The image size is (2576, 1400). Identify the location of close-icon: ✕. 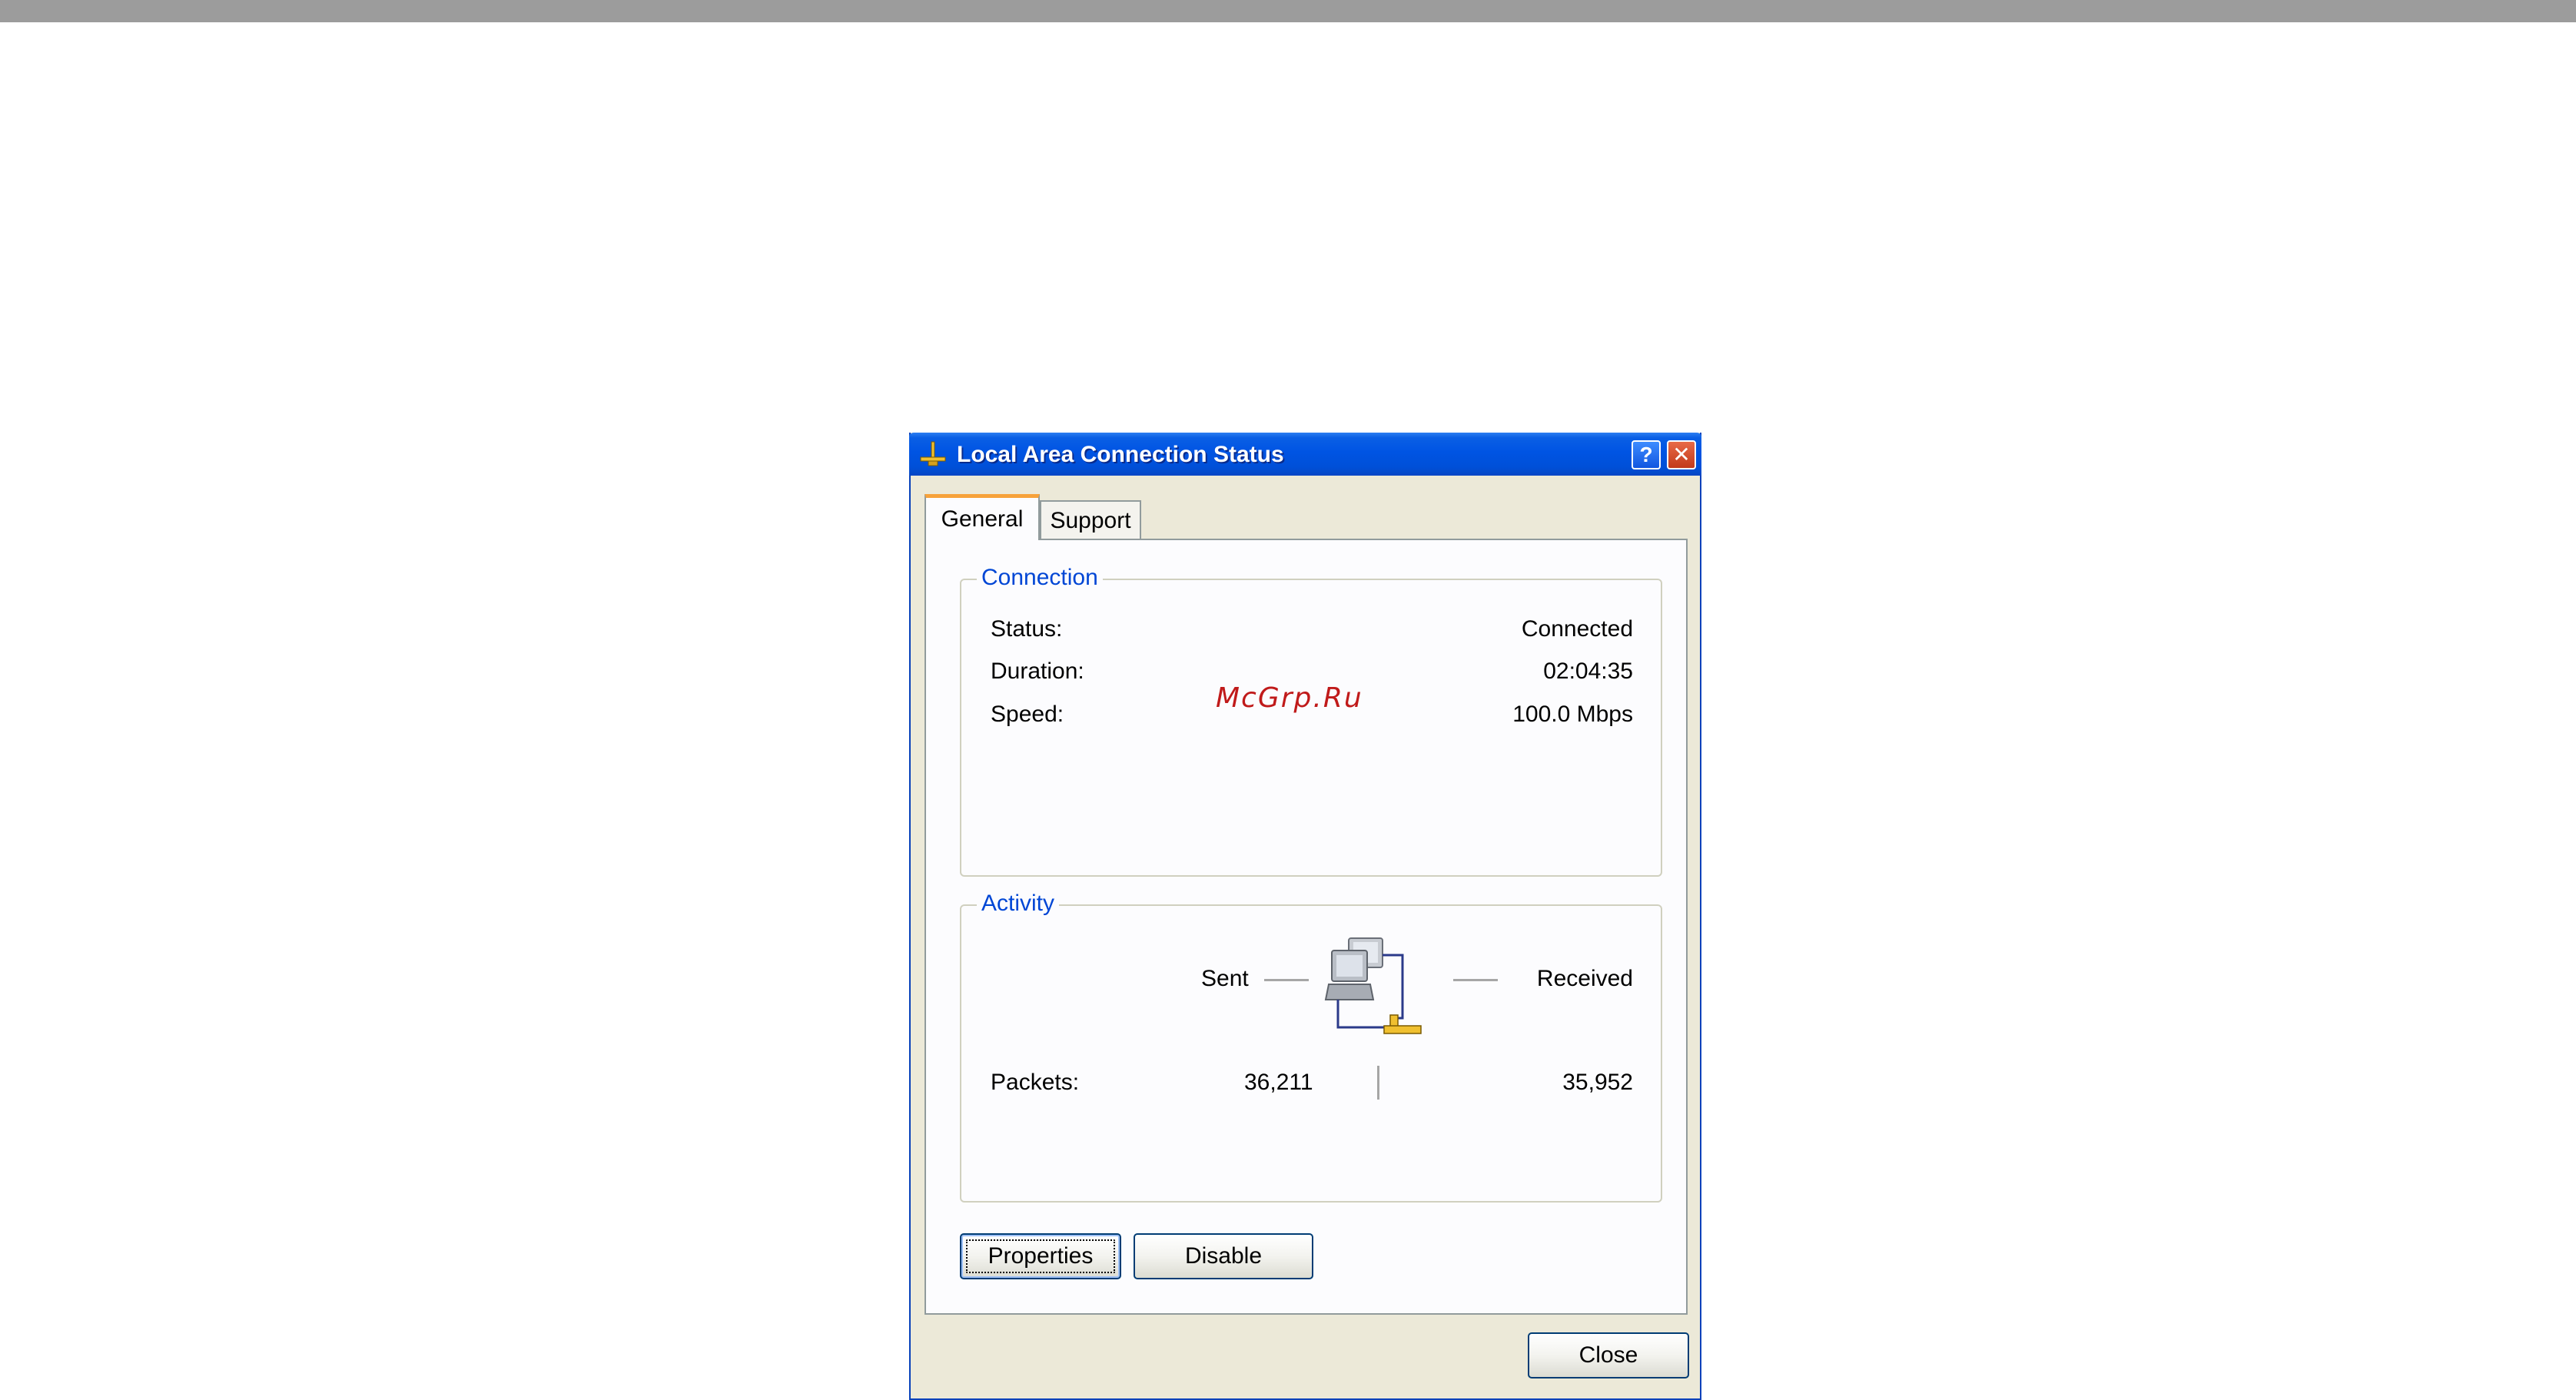
(1681, 455).